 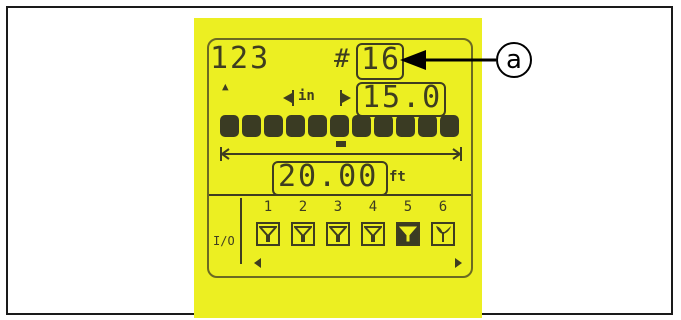 What do you see at coordinates (397, 177) in the screenshot?
I see `width-unit: ft` at bounding box center [397, 177].